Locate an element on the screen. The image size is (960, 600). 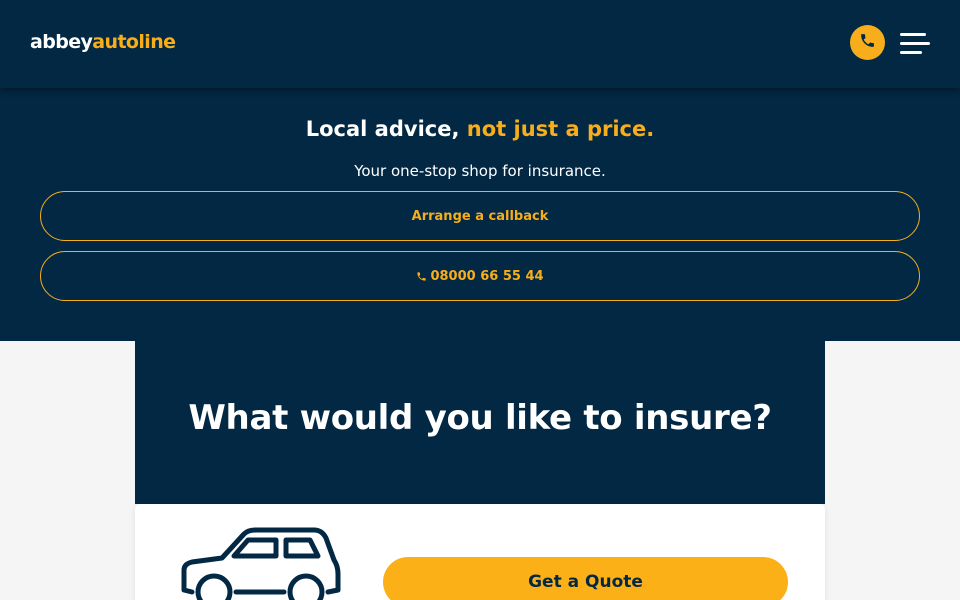
hero-title-accent: not just a price. is located at coordinates (560, 129).